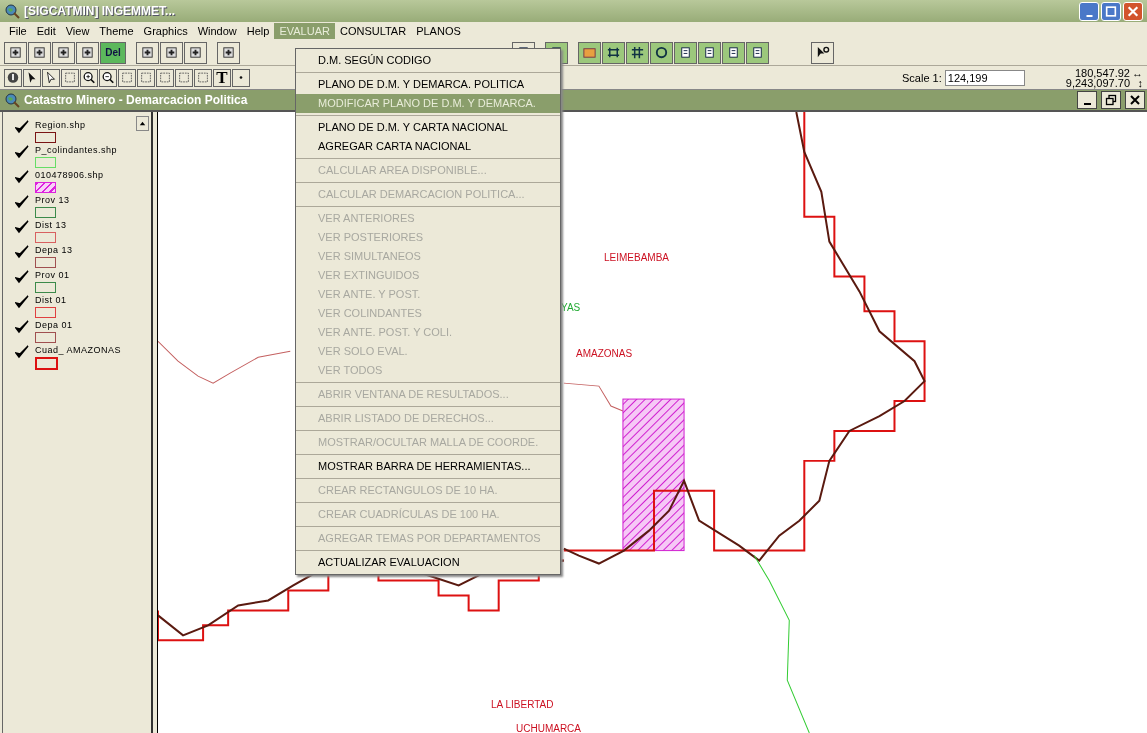  Describe the element at coordinates (142, 123) in the screenshot. I see `scroll-up-button` at that location.